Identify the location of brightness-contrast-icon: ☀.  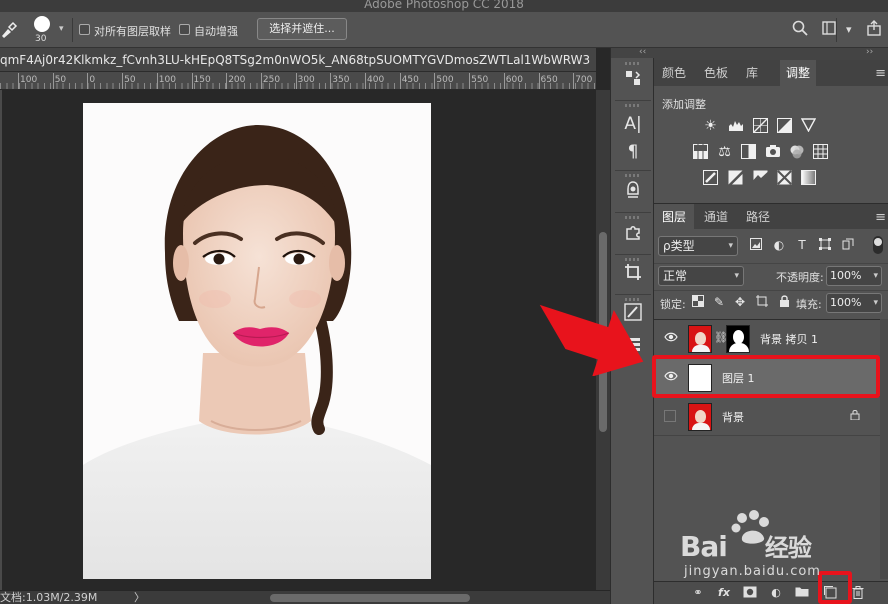
(710, 126).